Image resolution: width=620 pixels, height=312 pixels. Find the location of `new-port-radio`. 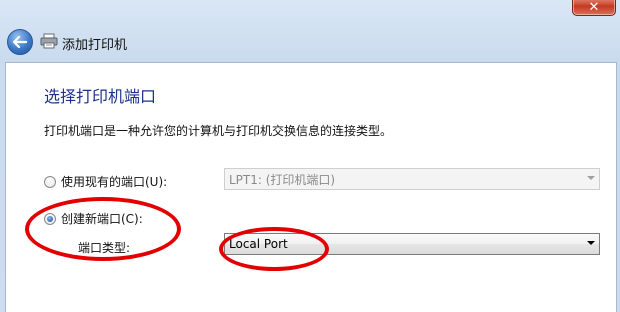

new-port-radio is located at coordinates (50, 218).